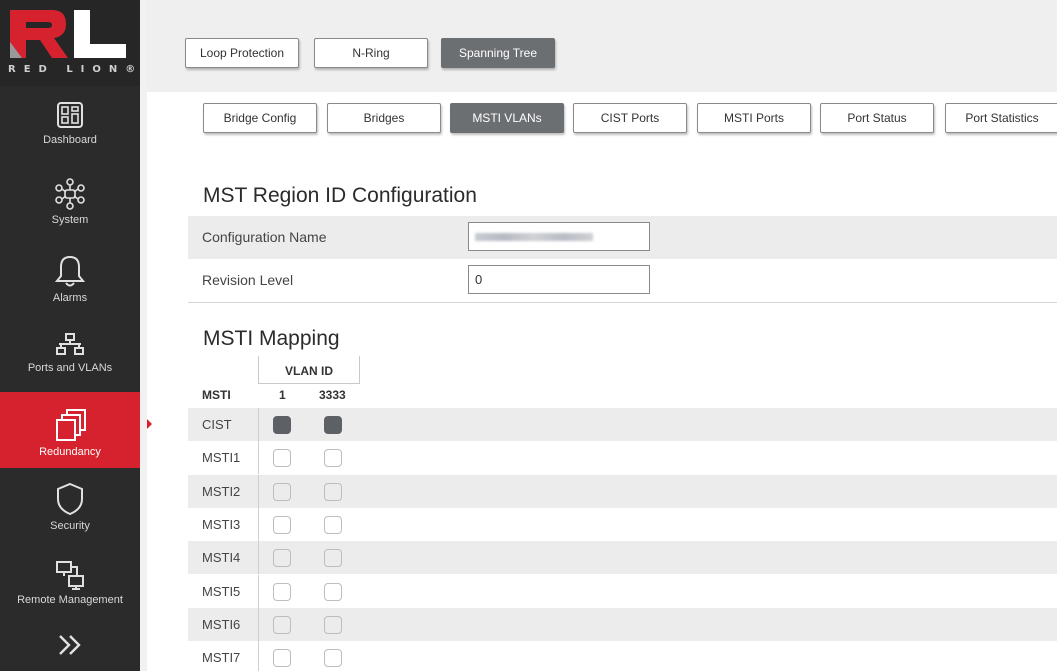 This screenshot has width=1057, height=671. I want to click on msti-name: CIST, so click(217, 424).